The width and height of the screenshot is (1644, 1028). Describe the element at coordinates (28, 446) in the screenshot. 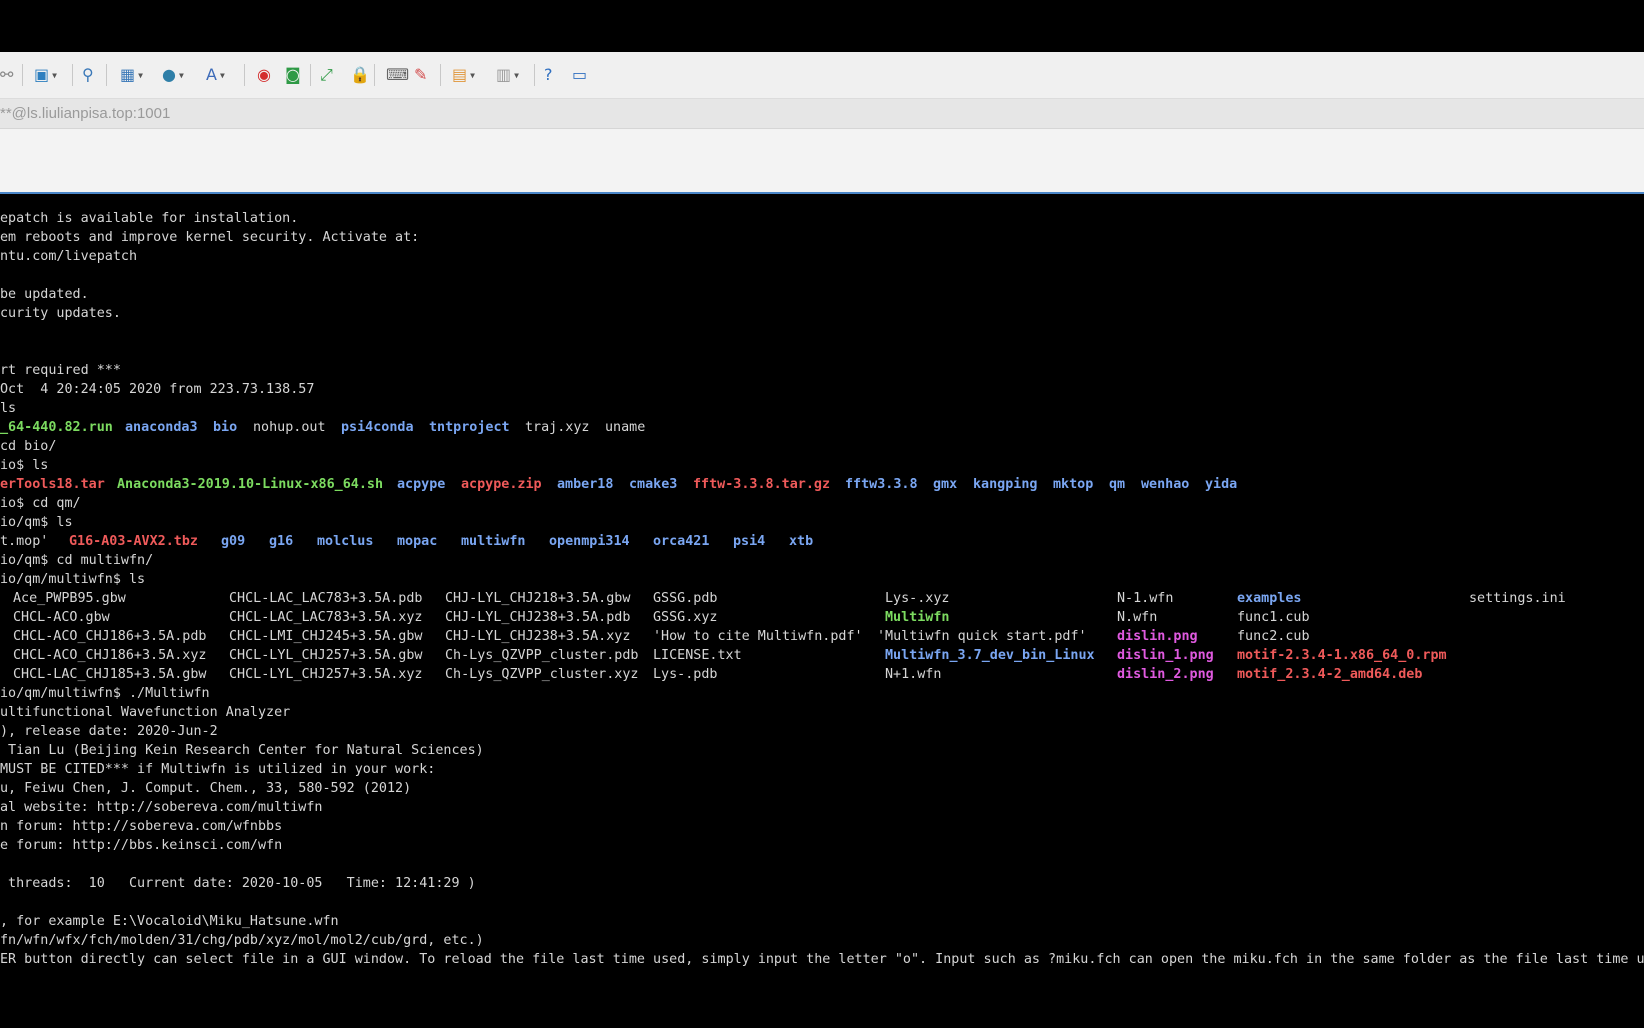

I see `terminal-line: cd bio/` at that location.